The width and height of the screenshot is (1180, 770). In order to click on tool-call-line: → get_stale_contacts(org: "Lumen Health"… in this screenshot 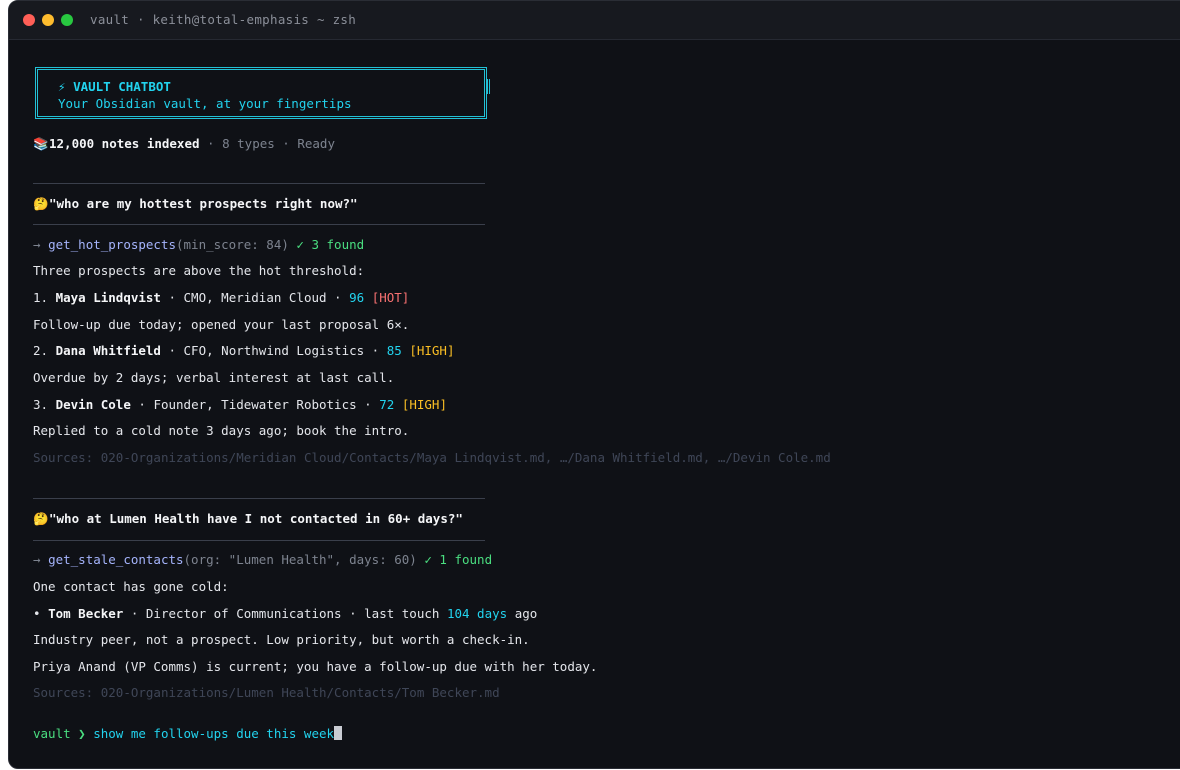, I will do `click(262, 559)`.